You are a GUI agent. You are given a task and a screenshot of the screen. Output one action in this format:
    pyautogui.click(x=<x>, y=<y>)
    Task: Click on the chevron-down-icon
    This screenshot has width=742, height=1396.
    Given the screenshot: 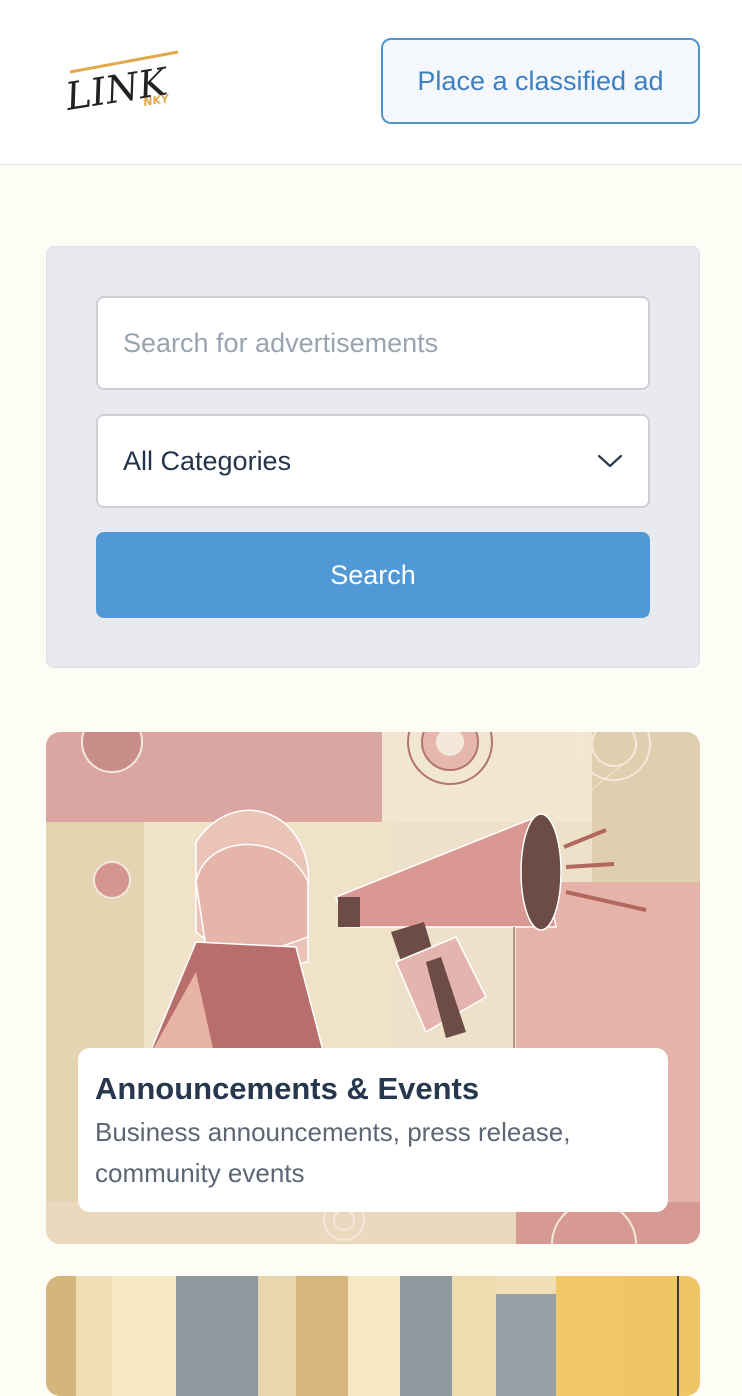 What is the action you would take?
    pyautogui.click(x=610, y=461)
    